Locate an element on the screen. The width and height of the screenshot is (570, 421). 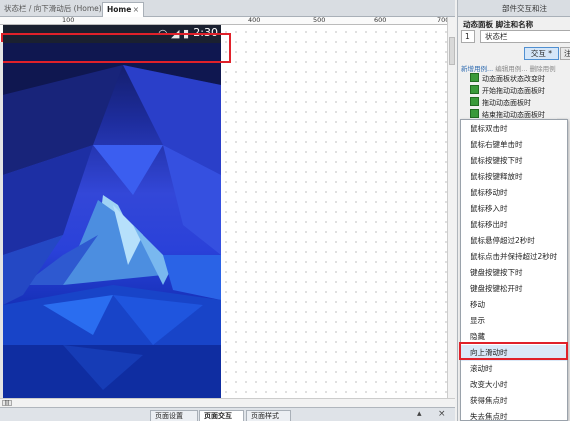
ruler-label: 500 is located at coordinates (319, 20).